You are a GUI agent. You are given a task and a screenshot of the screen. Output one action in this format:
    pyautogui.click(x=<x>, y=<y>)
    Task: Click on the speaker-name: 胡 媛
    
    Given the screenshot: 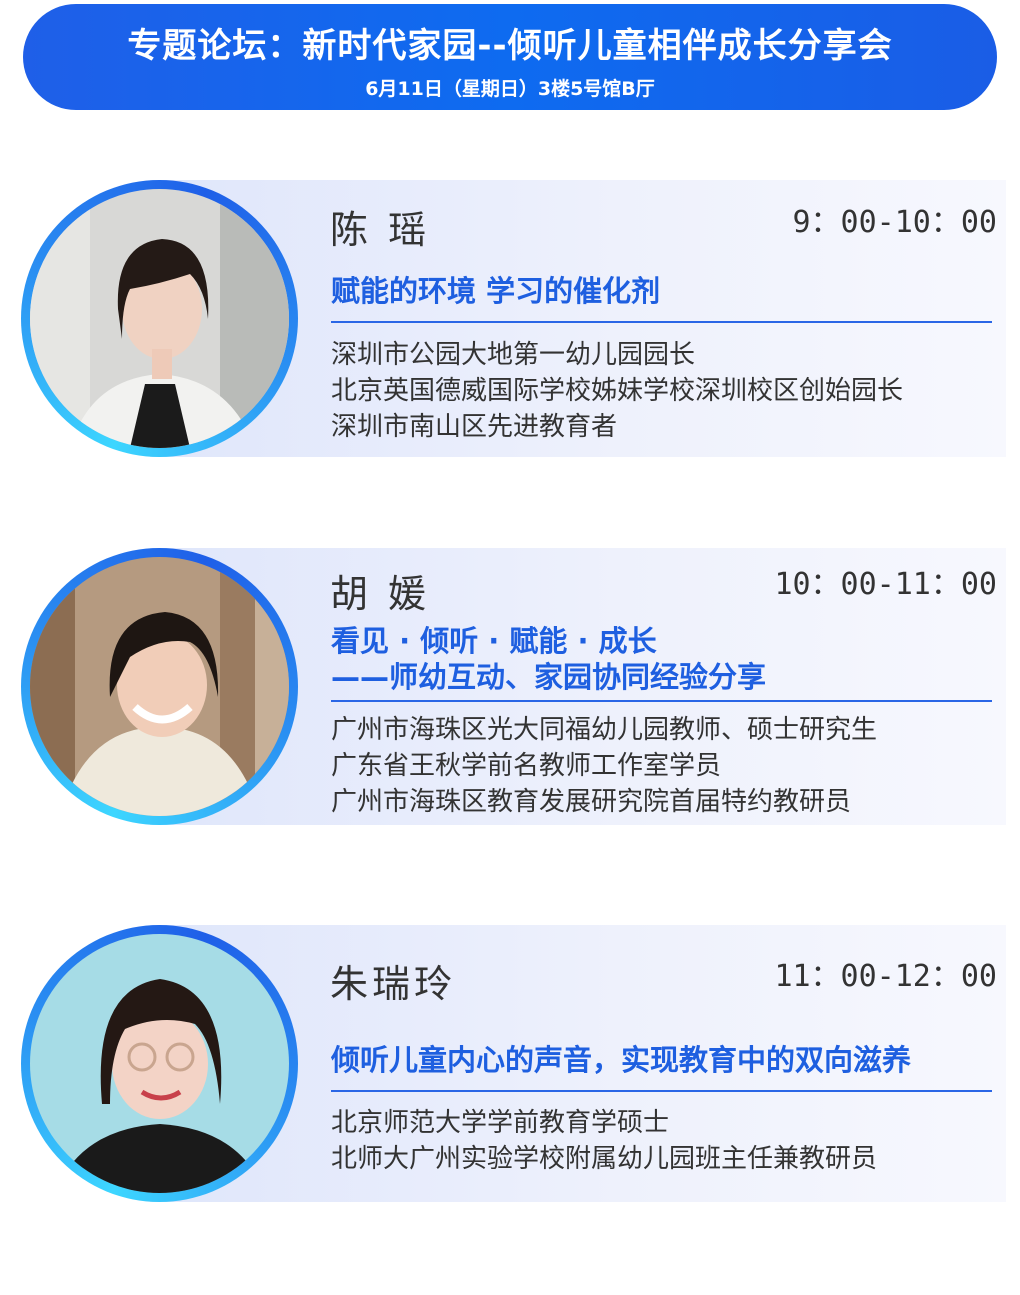 What is the action you would take?
    pyautogui.click(x=380, y=594)
    